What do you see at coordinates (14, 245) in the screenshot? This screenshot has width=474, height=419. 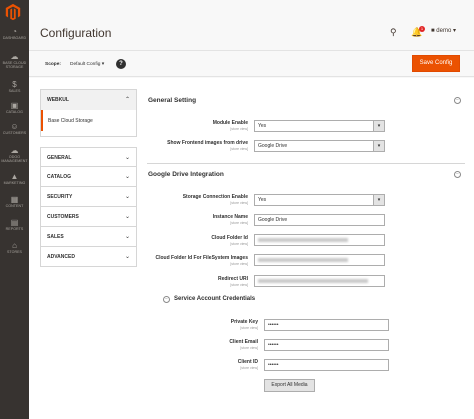 I see `store-icon: ⌂` at bounding box center [14, 245].